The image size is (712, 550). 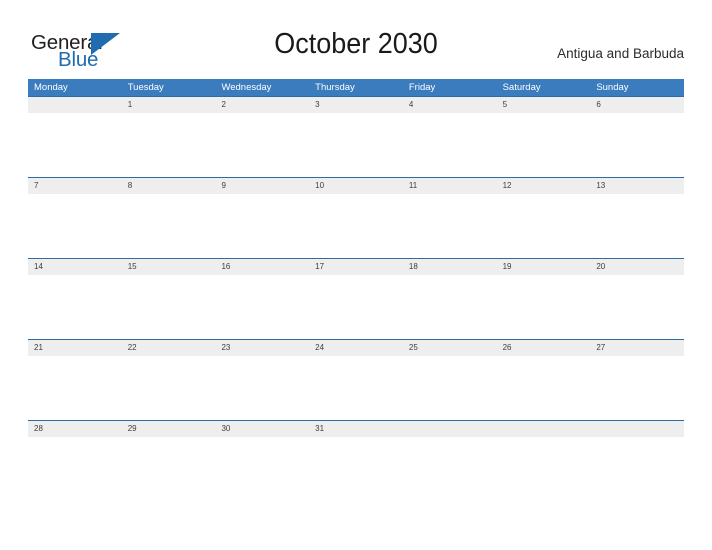 I want to click on date-cell: 8, so click(x=169, y=186).